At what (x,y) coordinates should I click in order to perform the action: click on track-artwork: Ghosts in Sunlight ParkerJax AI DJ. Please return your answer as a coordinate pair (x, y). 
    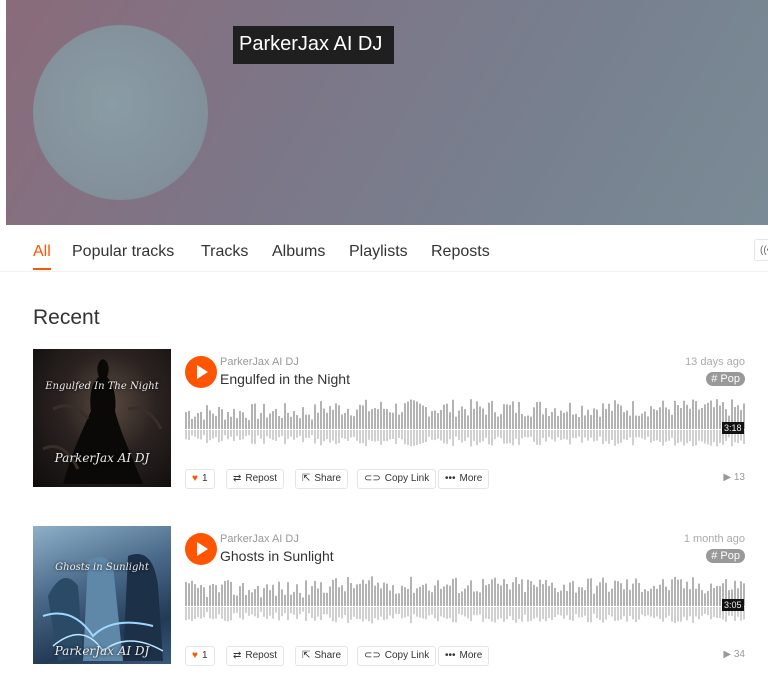
    Looking at the image, I should click on (102, 595).